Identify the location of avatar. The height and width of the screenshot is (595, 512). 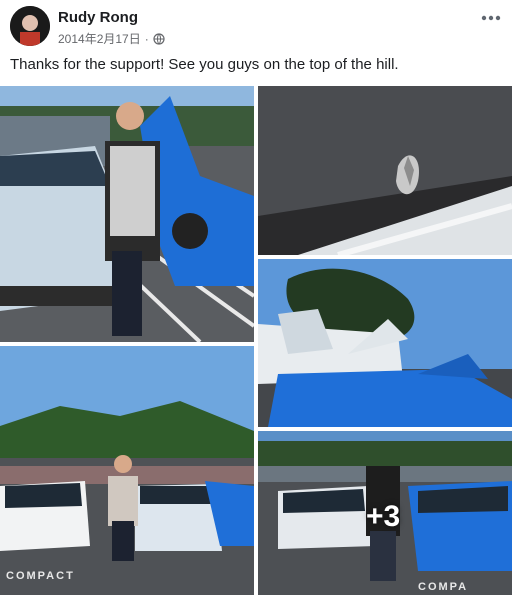
(30, 26).